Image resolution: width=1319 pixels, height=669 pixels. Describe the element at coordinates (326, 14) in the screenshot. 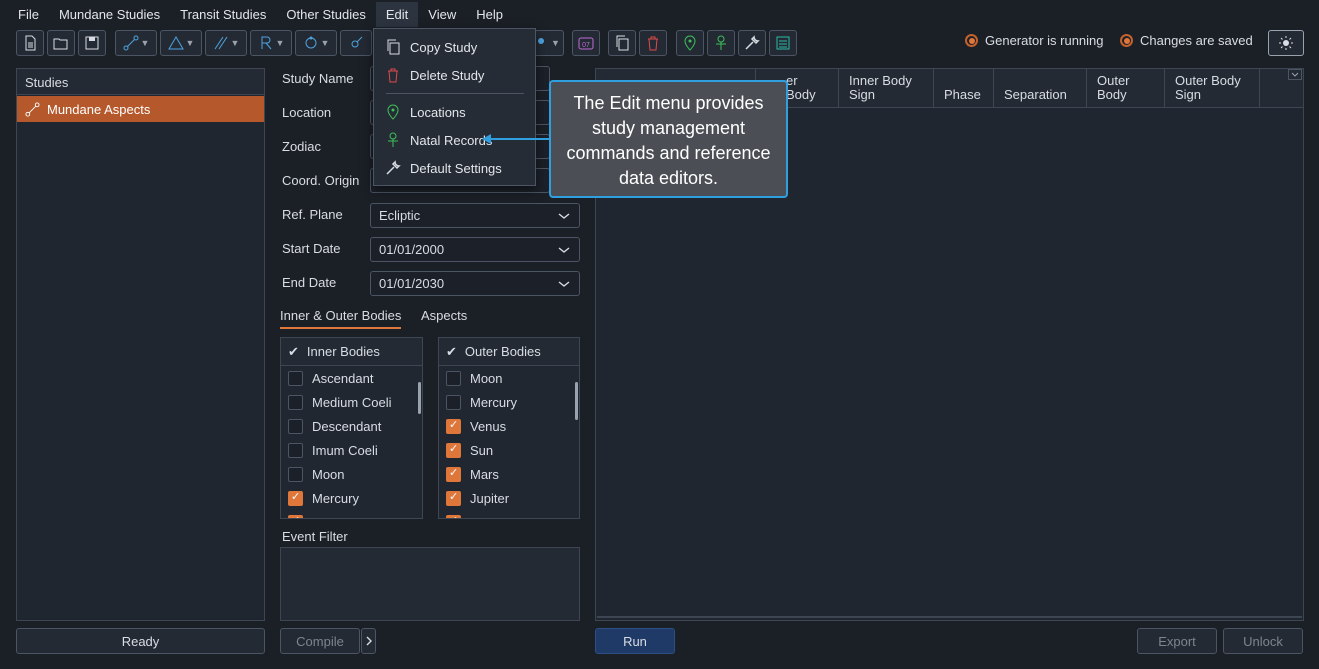

I see `menu-other-studies: Other Studies` at that location.